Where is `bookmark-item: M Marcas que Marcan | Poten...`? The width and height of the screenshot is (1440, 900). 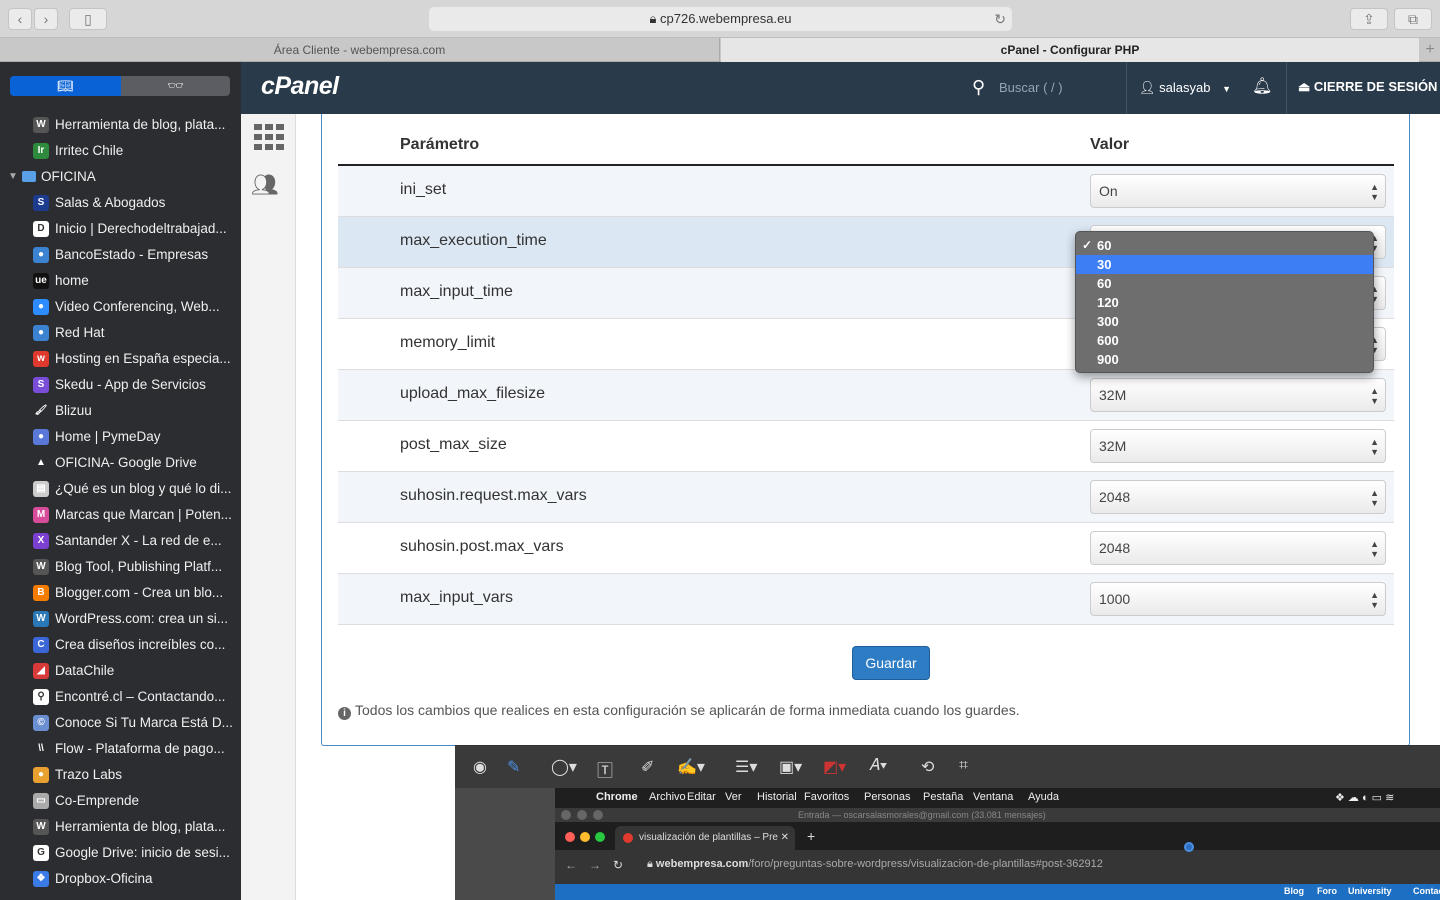
bookmark-item: M Marcas que Marcan | Poten... is located at coordinates (120, 515).